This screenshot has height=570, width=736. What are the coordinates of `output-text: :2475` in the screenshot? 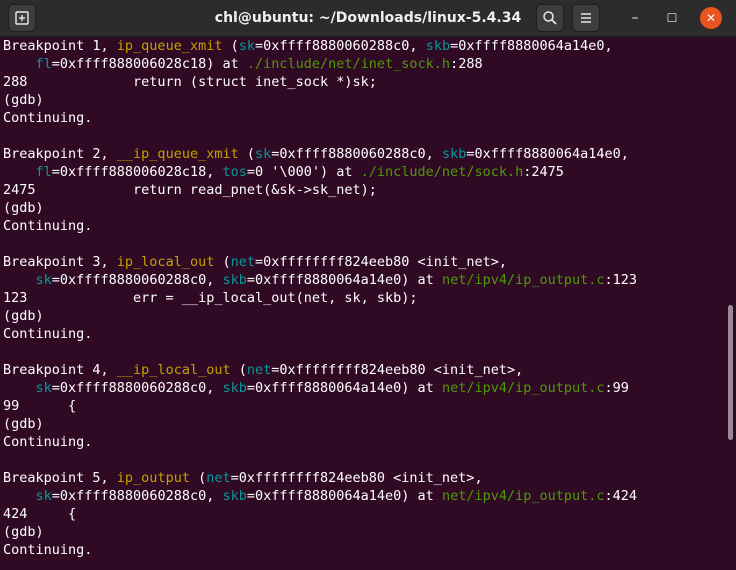 It's located at (543, 172).